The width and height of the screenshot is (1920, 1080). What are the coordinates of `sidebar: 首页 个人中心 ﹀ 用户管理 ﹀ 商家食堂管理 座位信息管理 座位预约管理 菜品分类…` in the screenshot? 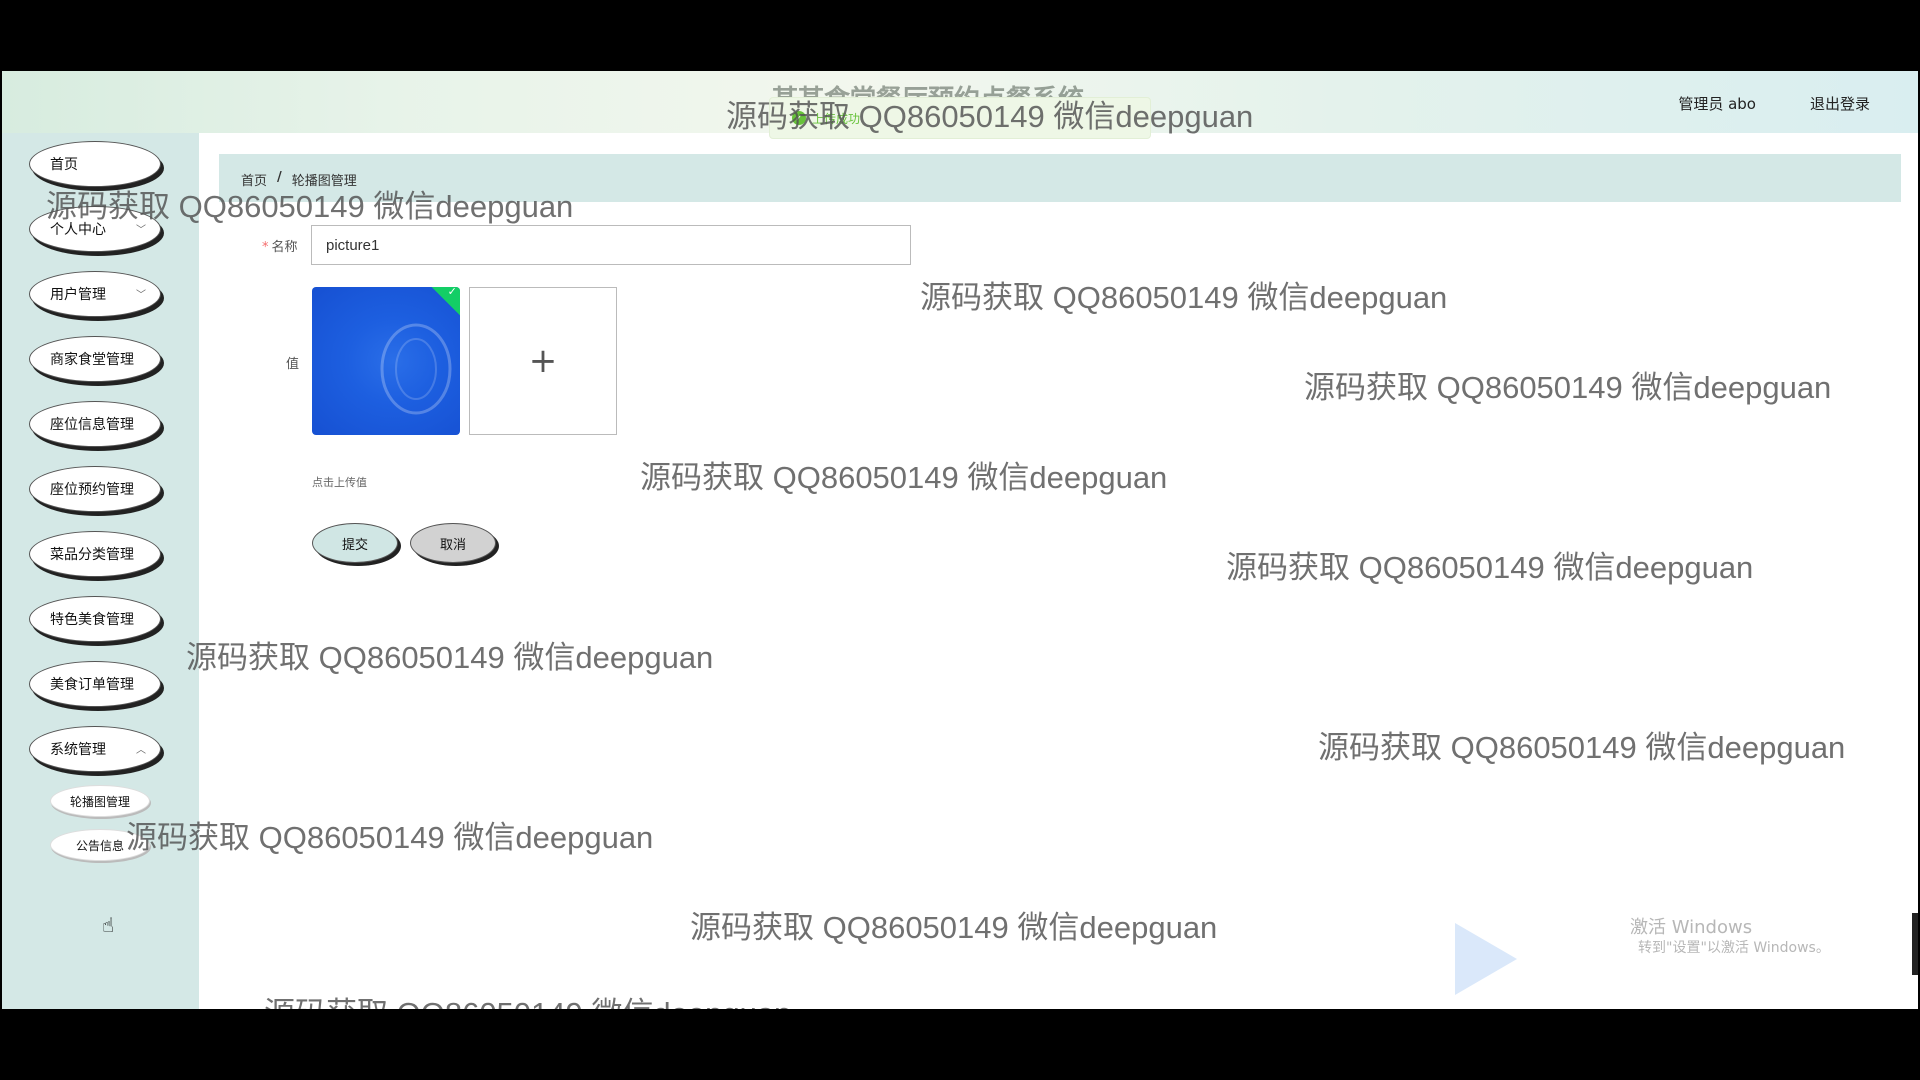 It's located at (100, 571).